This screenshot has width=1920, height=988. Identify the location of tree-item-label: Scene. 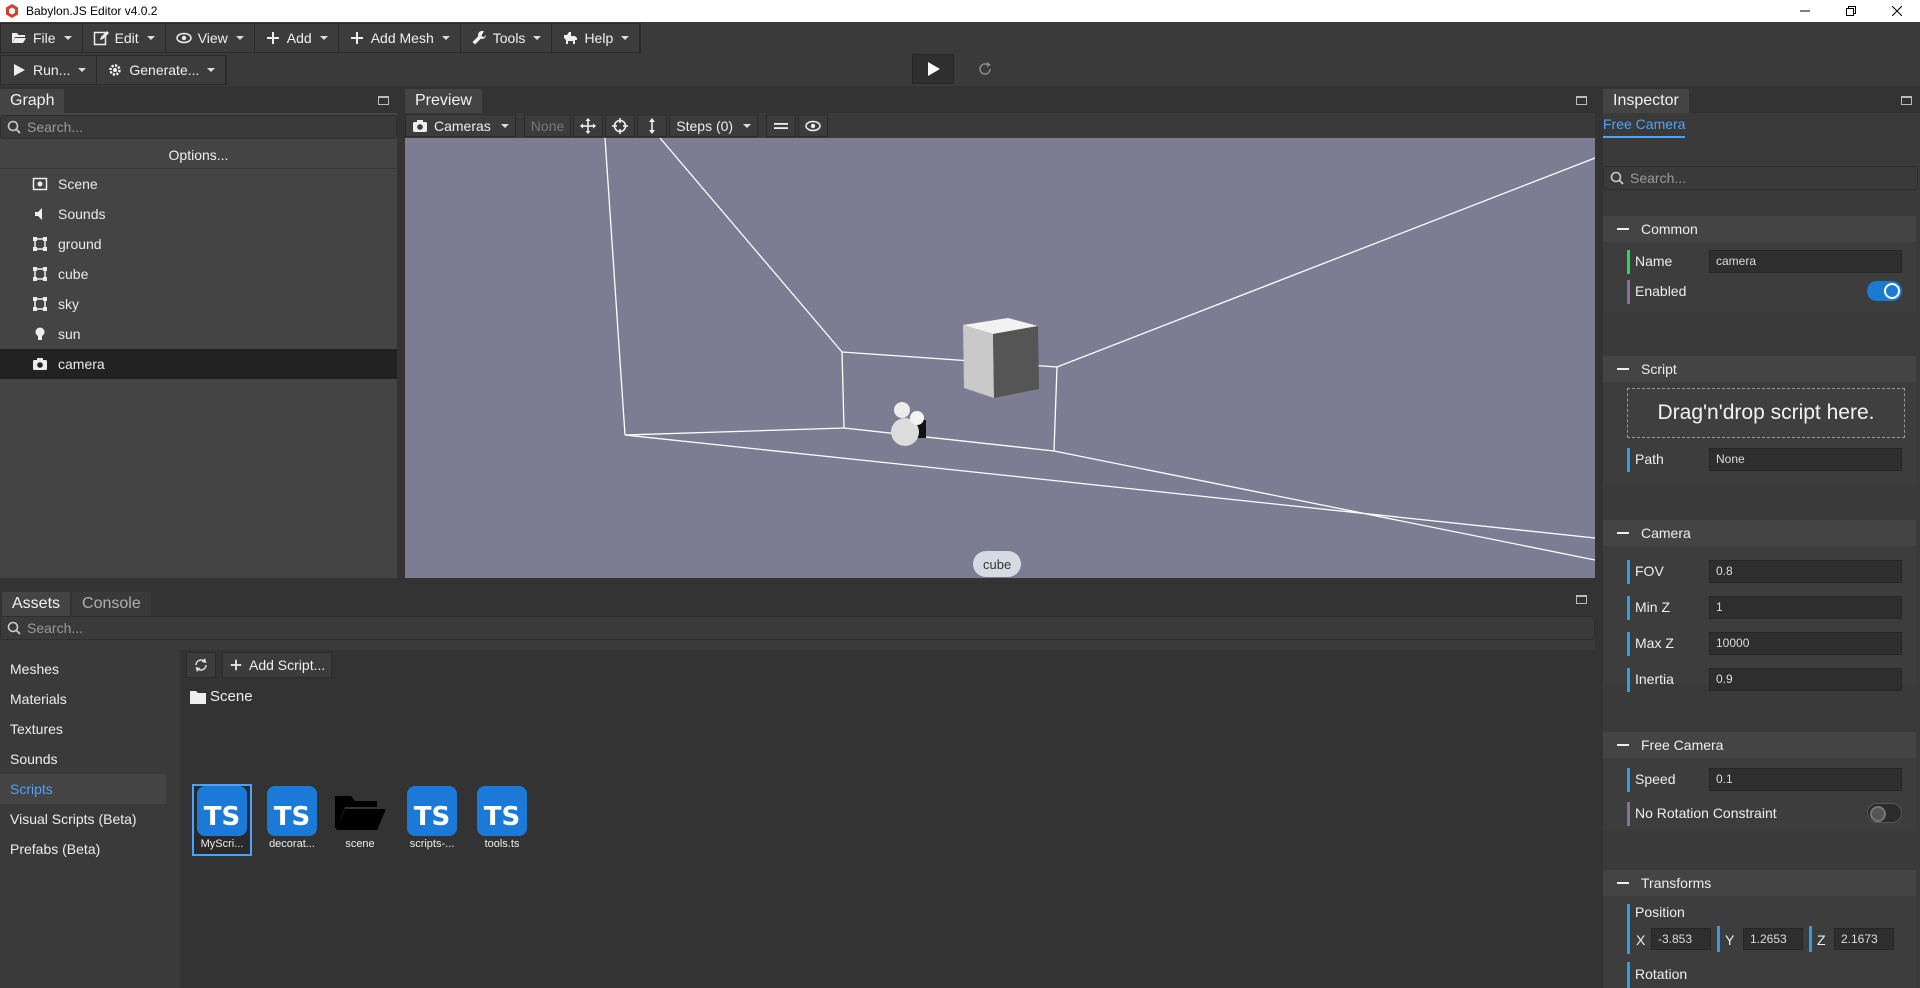
(78, 184).